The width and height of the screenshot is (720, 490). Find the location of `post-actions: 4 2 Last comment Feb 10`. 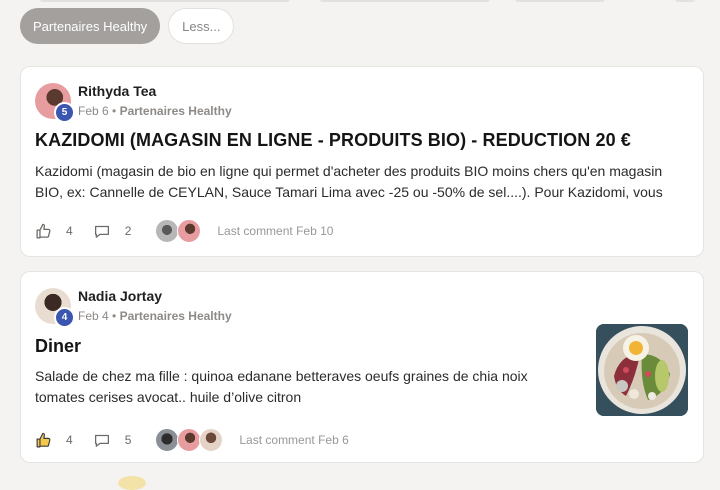

post-actions: 4 2 Last comment Feb 10 is located at coordinates (184, 231).